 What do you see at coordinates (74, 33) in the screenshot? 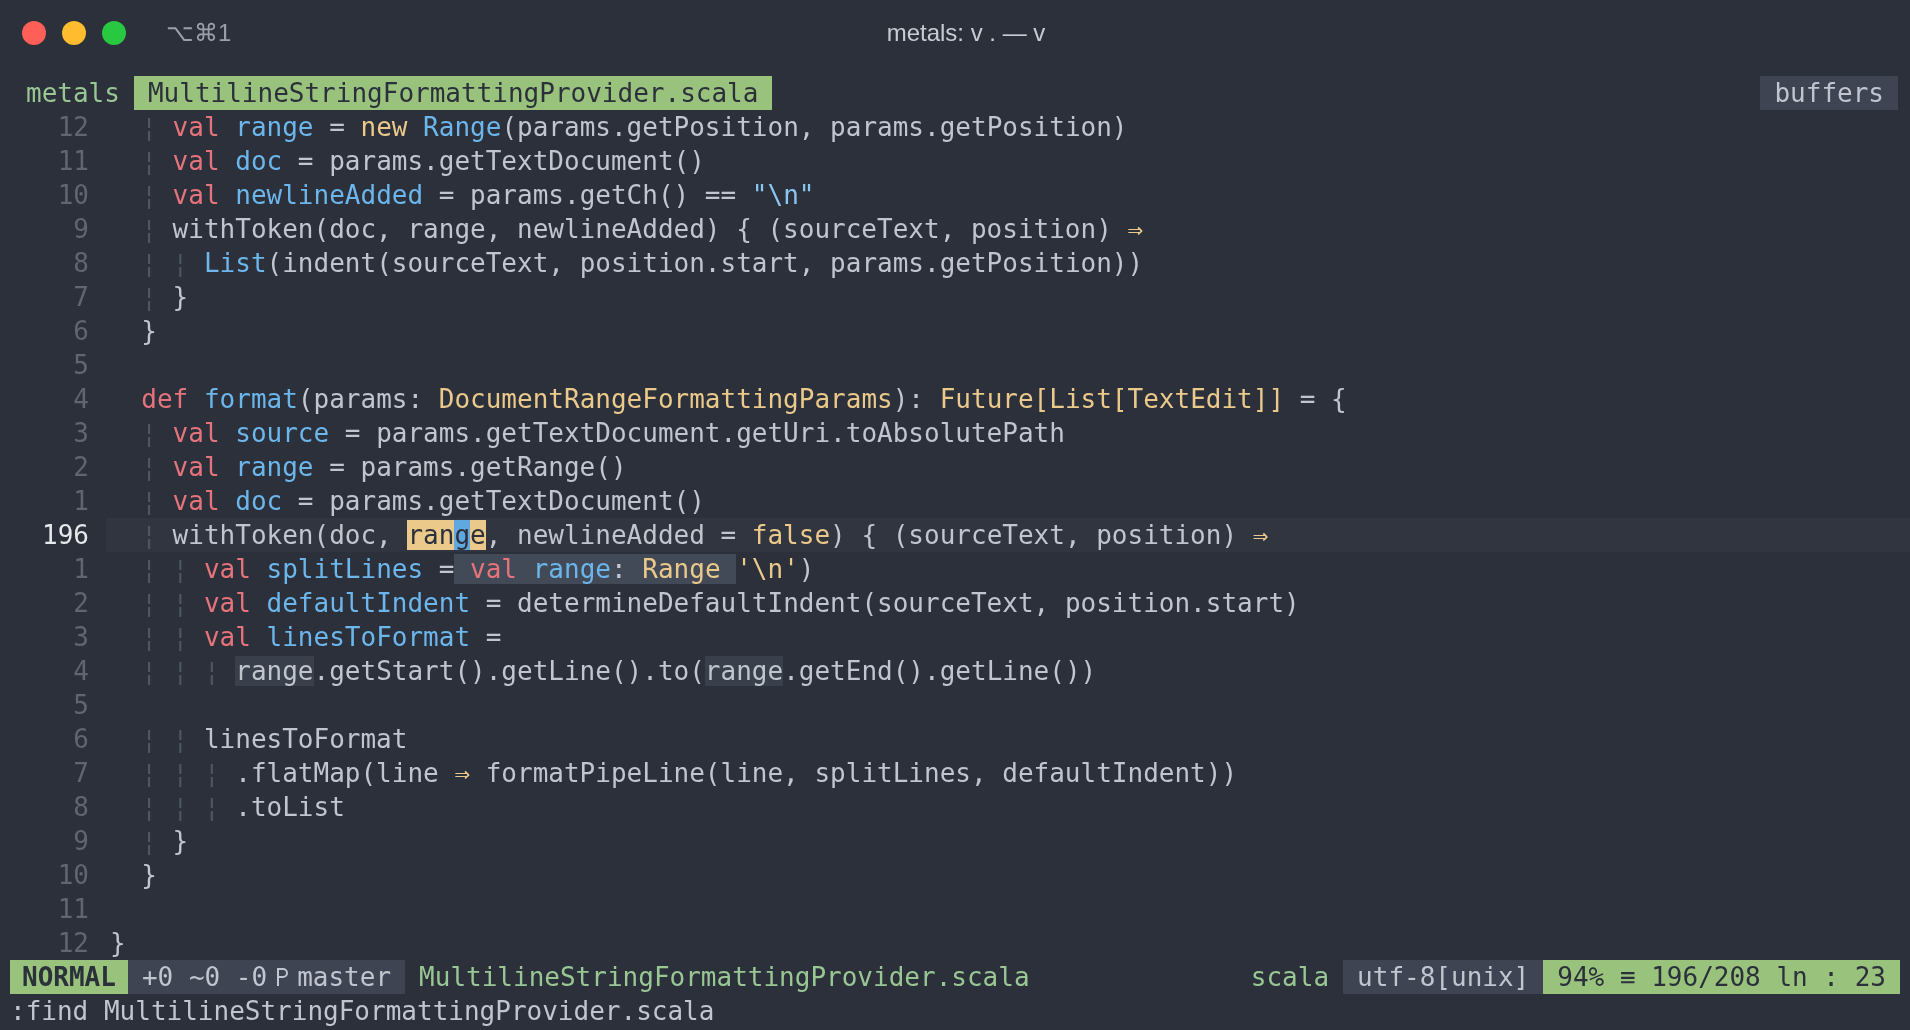
I see `minimize-button` at bounding box center [74, 33].